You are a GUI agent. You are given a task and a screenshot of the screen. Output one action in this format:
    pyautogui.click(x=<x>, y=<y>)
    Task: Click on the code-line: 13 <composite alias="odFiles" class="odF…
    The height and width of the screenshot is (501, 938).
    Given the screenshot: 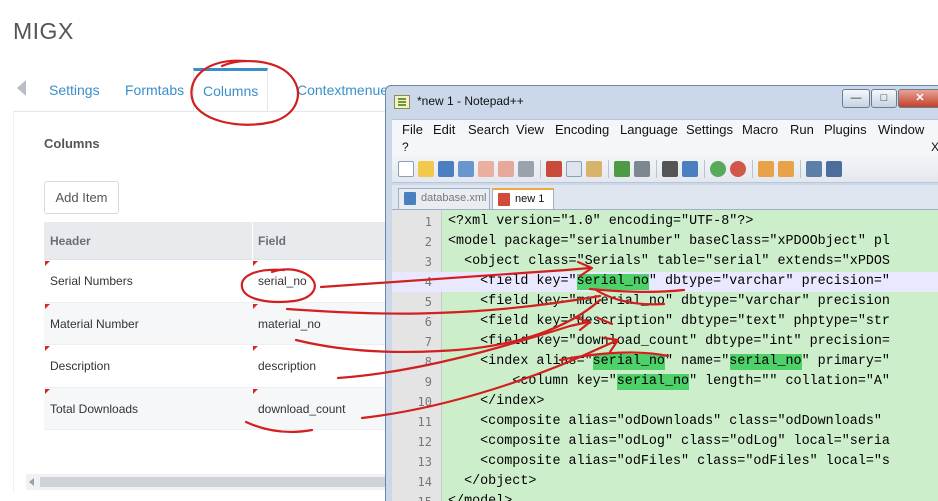 What is the action you would take?
    pyautogui.click(x=665, y=462)
    